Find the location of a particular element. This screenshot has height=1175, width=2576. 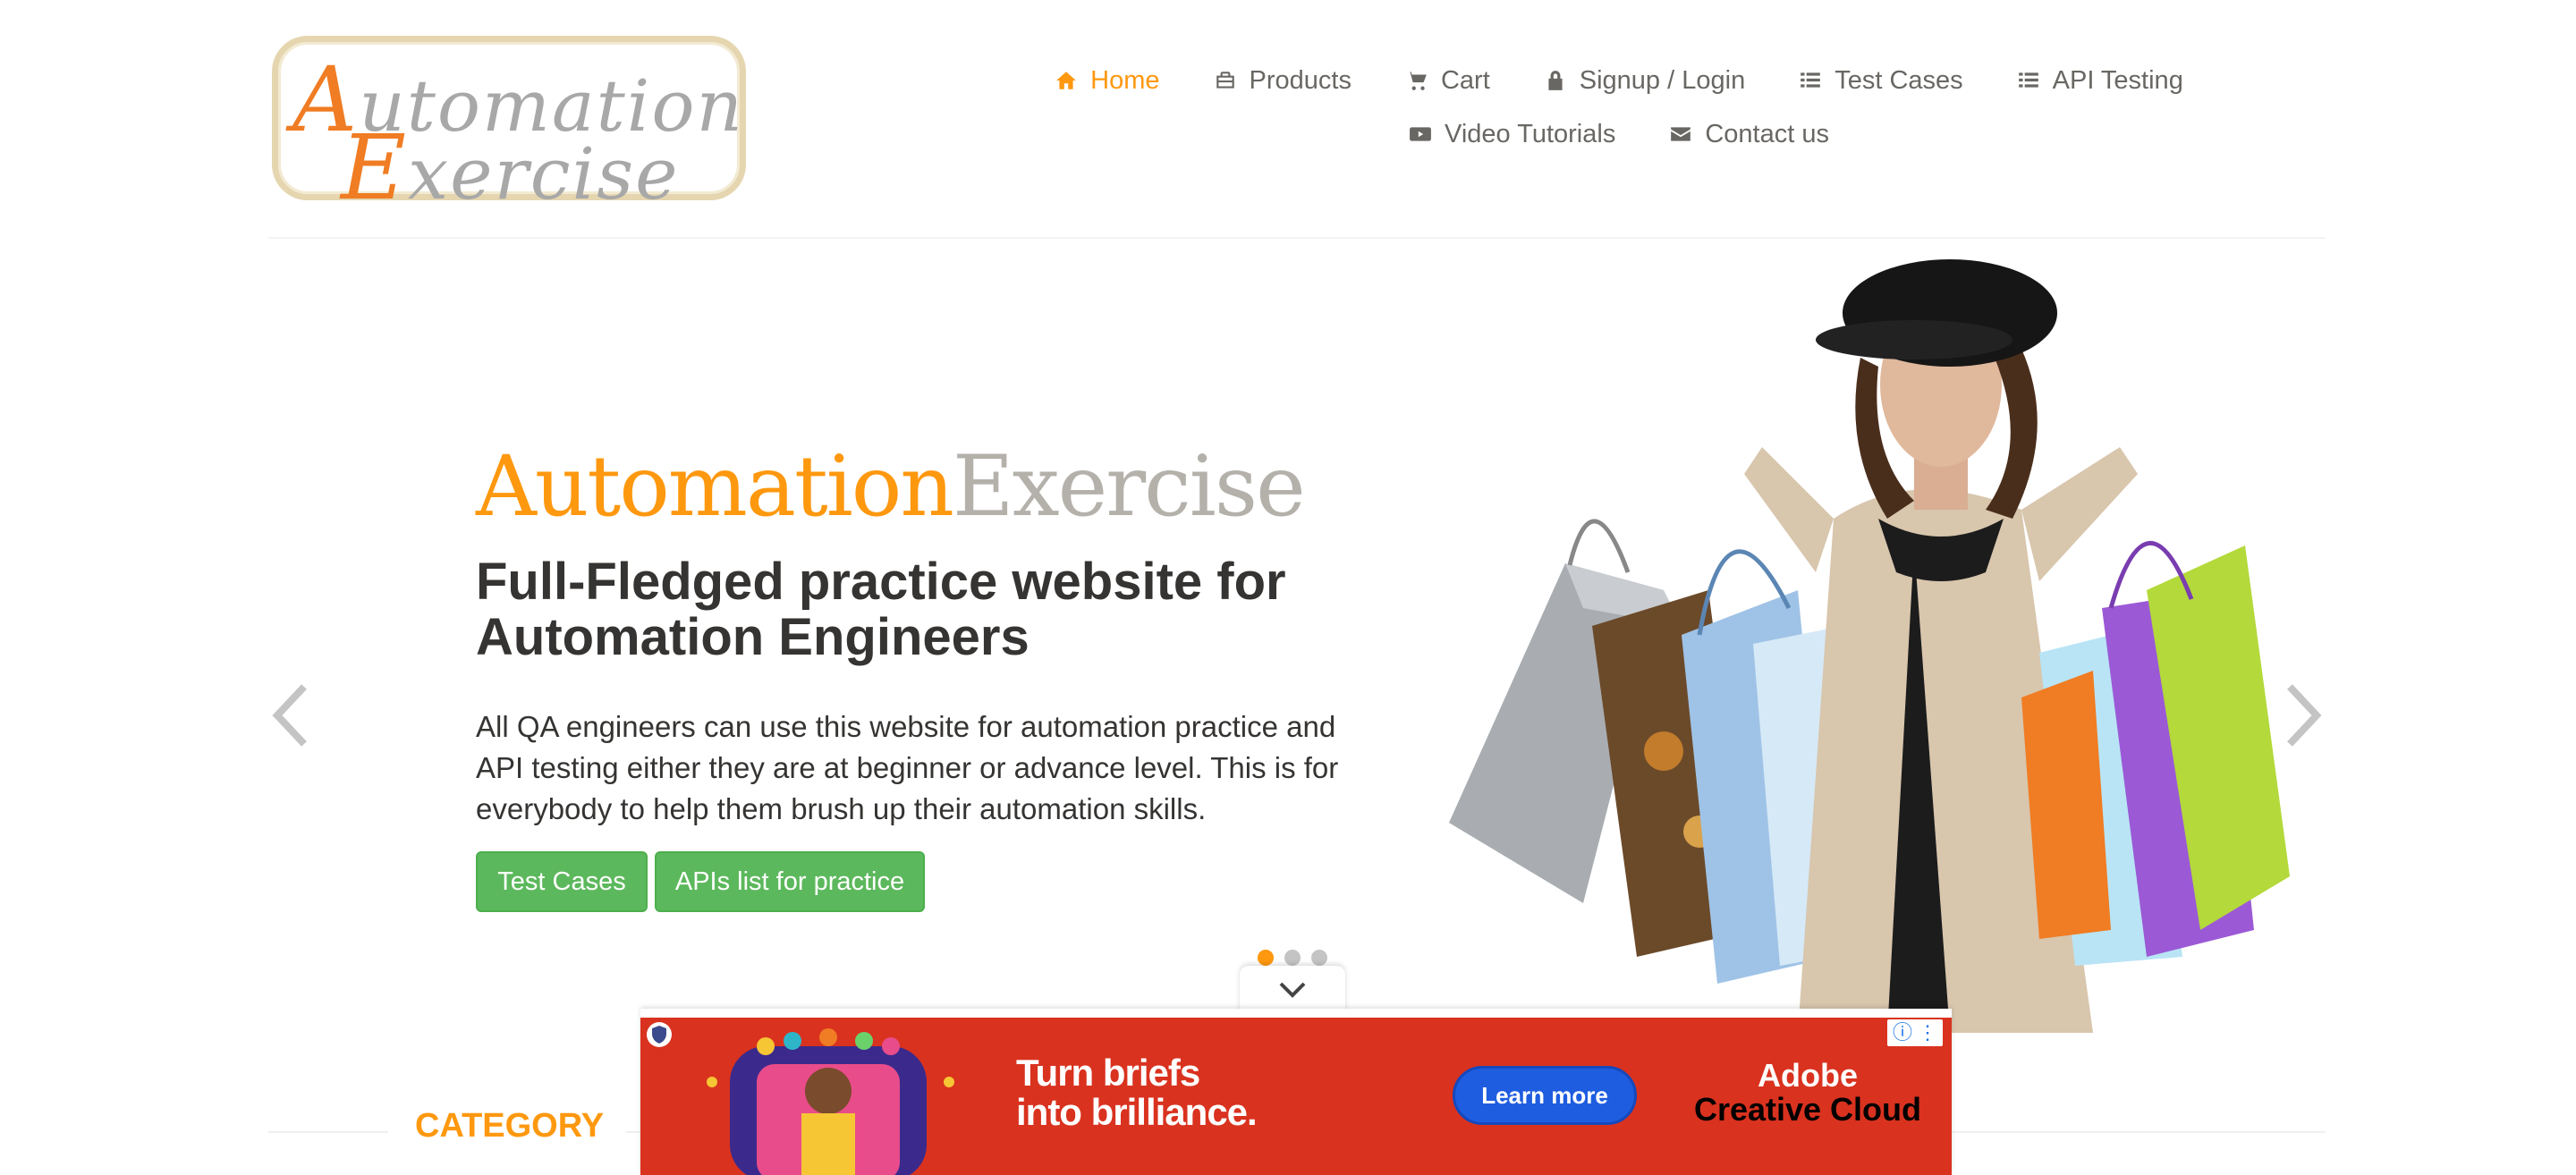

kebab-menu-icon: ⋮ is located at coordinates (1927, 1033).